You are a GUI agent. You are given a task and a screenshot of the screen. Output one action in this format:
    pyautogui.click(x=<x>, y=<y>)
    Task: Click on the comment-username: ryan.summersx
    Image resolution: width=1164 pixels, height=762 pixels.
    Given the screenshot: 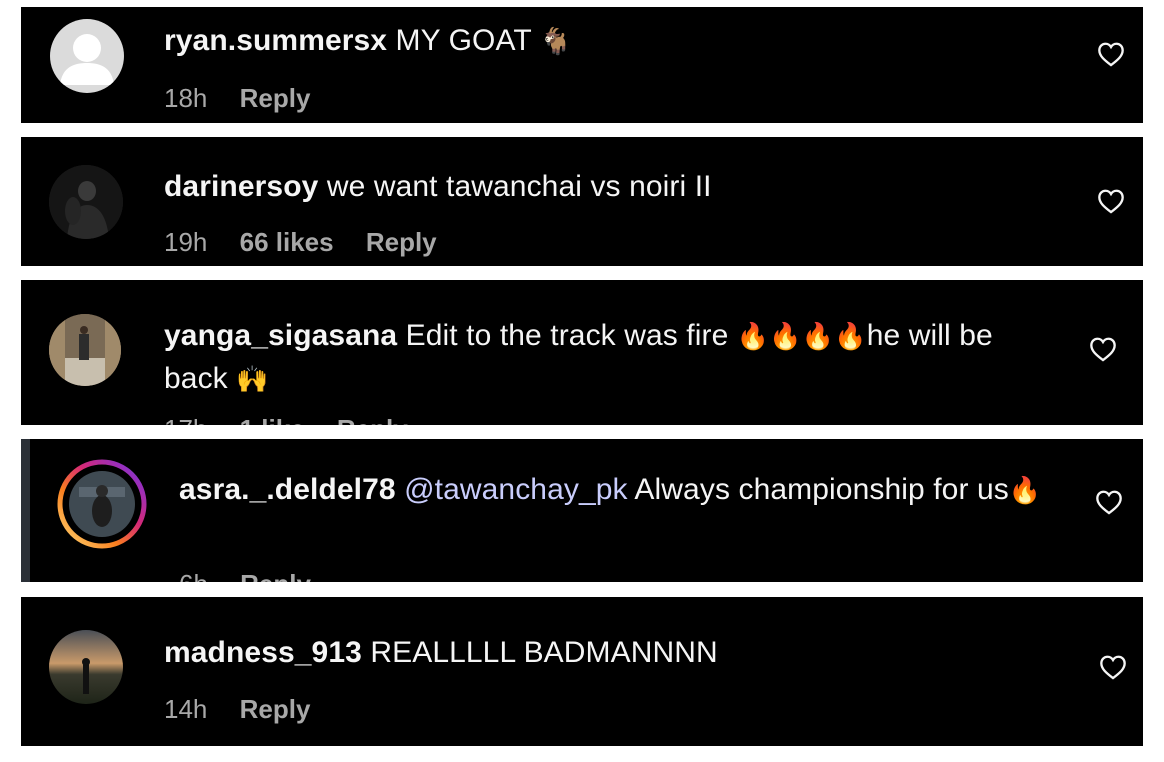 What is the action you would take?
    pyautogui.click(x=275, y=40)
    